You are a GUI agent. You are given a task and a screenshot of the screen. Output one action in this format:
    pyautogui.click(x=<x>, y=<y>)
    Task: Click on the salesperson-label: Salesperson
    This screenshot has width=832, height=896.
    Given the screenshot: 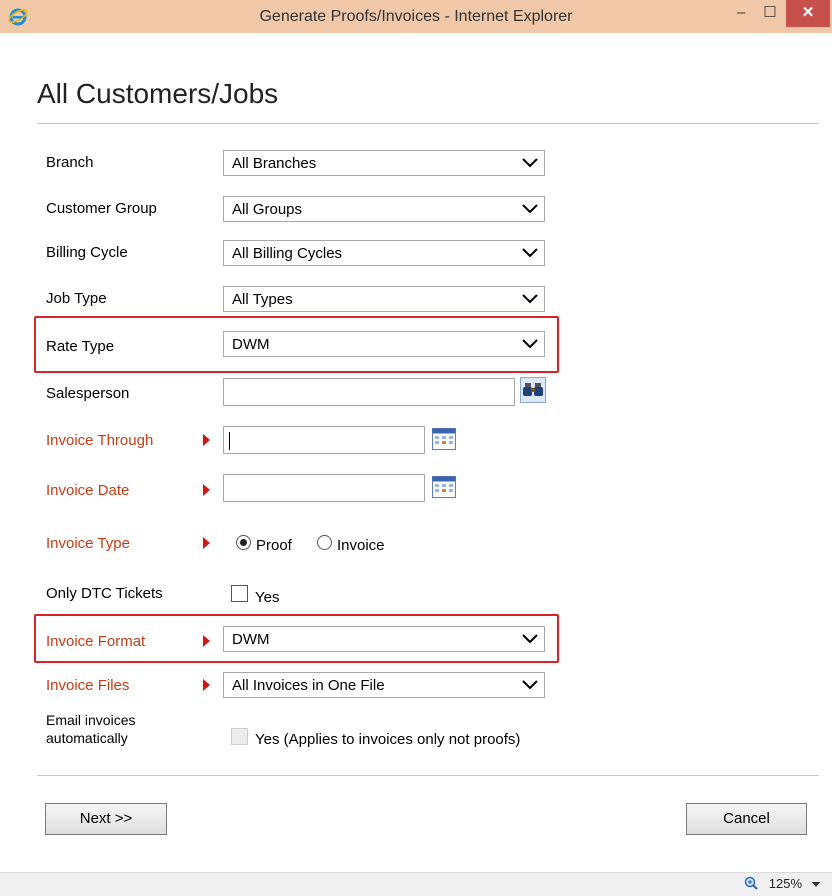 What is the action you would take?
    pyautogui.click(x=88, y=393)
    